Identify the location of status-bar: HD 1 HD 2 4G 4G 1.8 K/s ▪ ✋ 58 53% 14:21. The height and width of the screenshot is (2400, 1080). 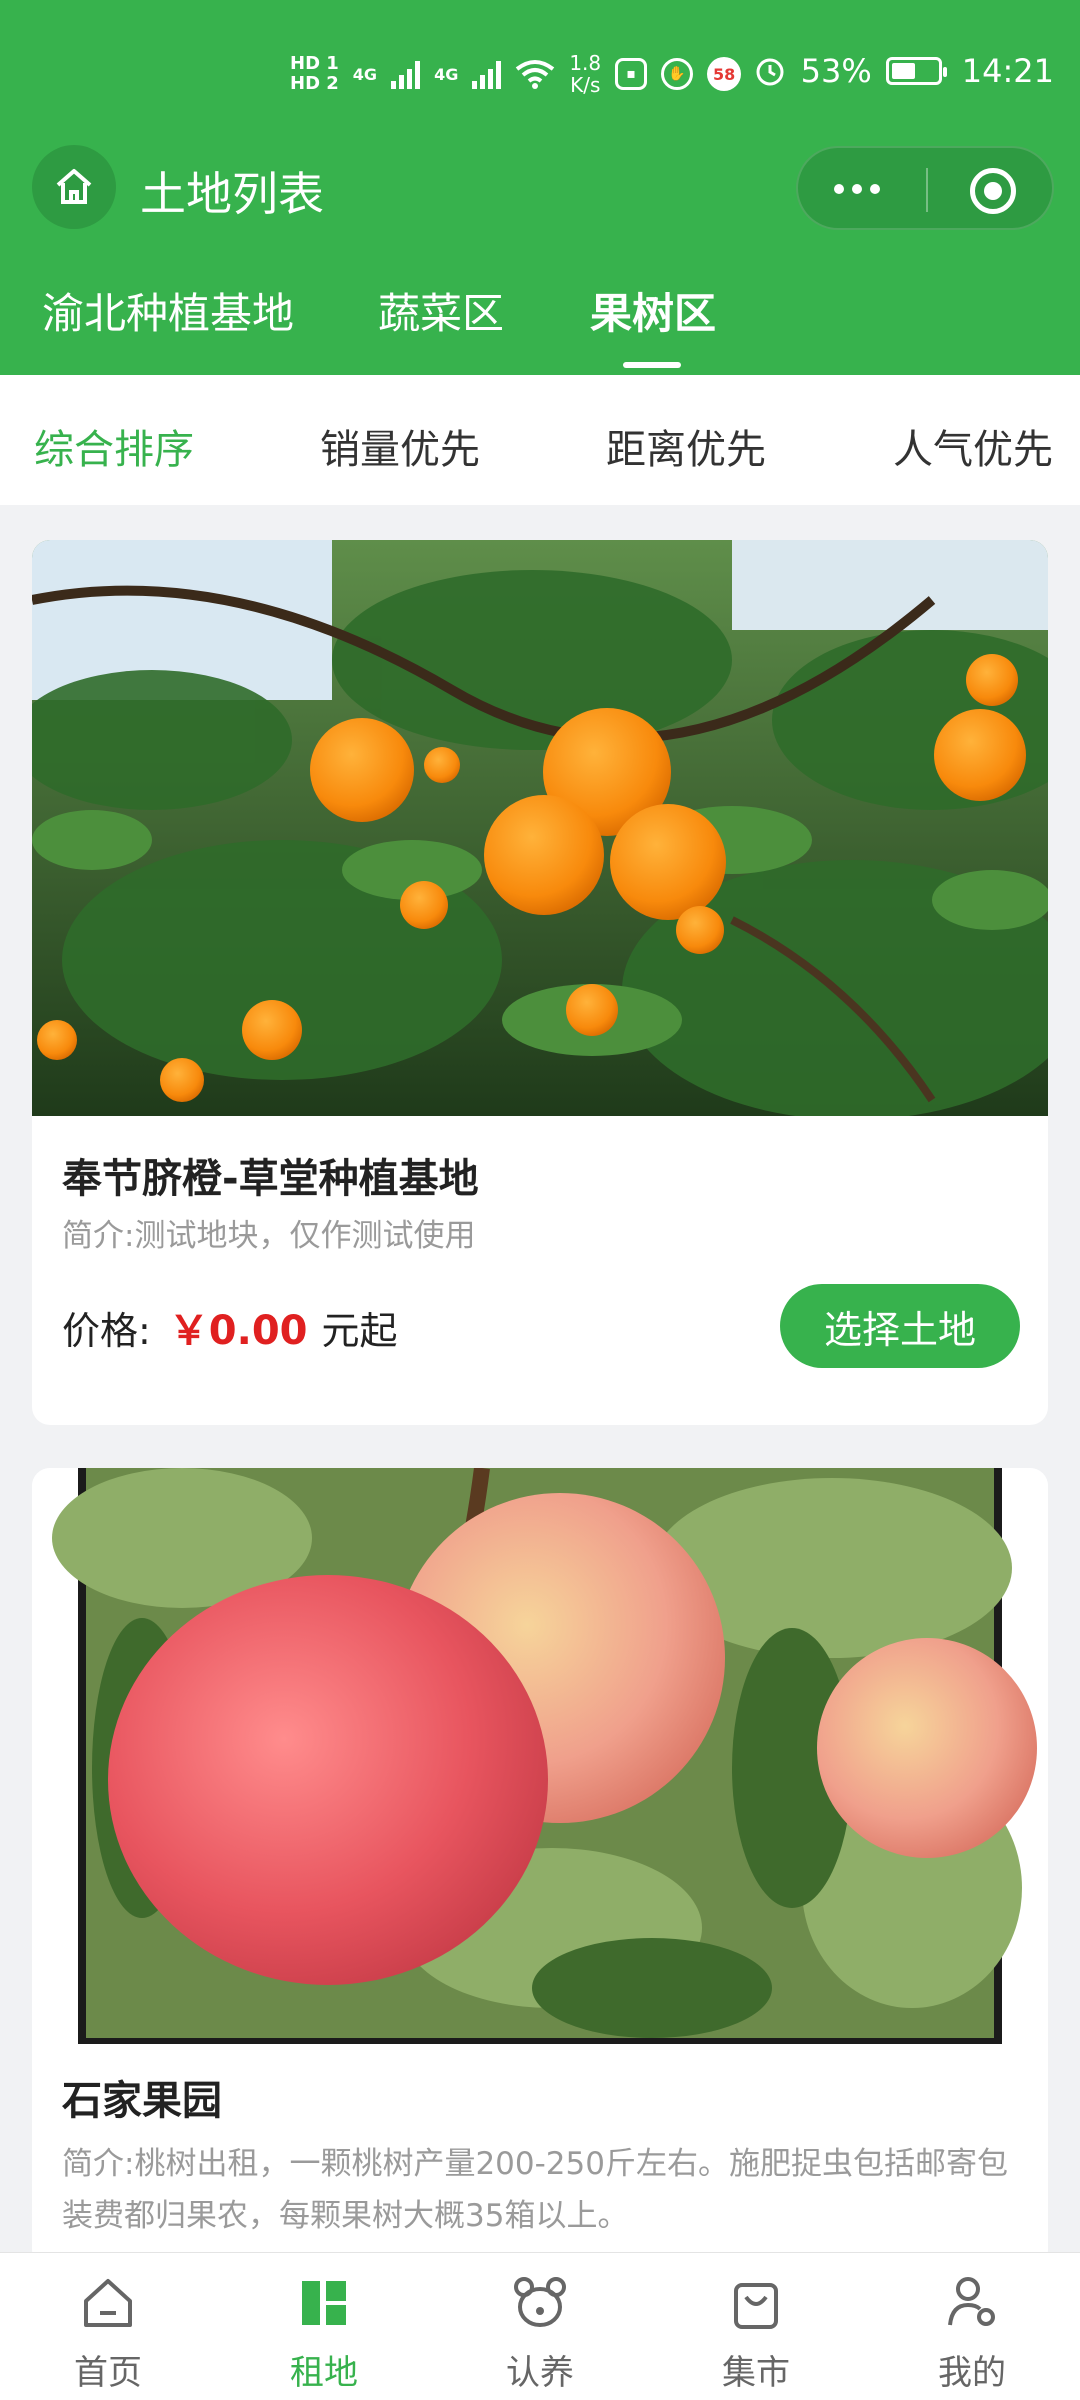
(540, 79).